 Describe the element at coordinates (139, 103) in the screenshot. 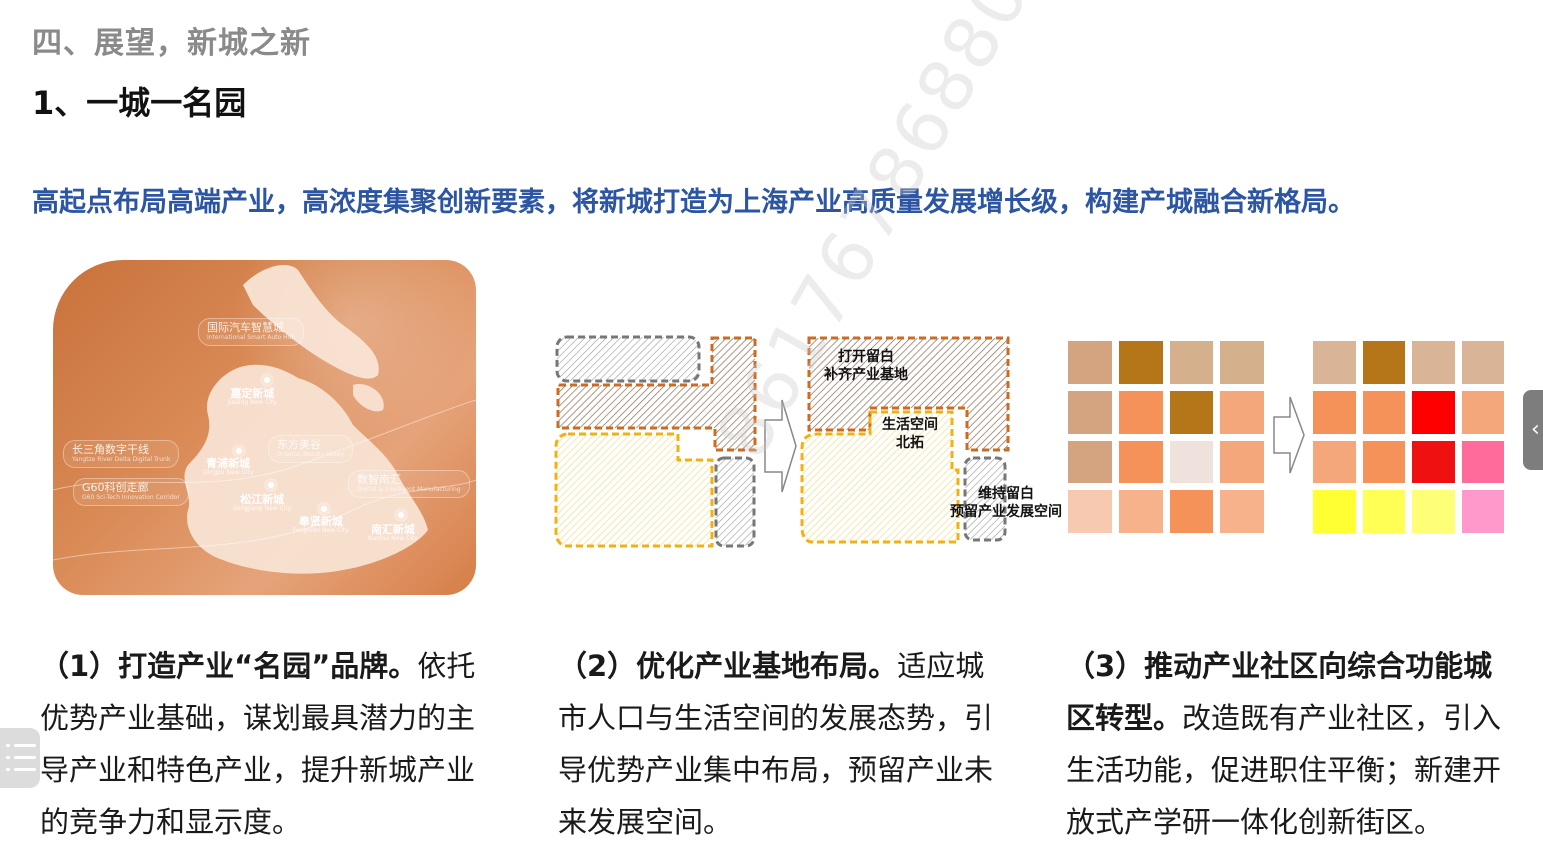

I see `sub-title: 1、一城一名园` at that location.